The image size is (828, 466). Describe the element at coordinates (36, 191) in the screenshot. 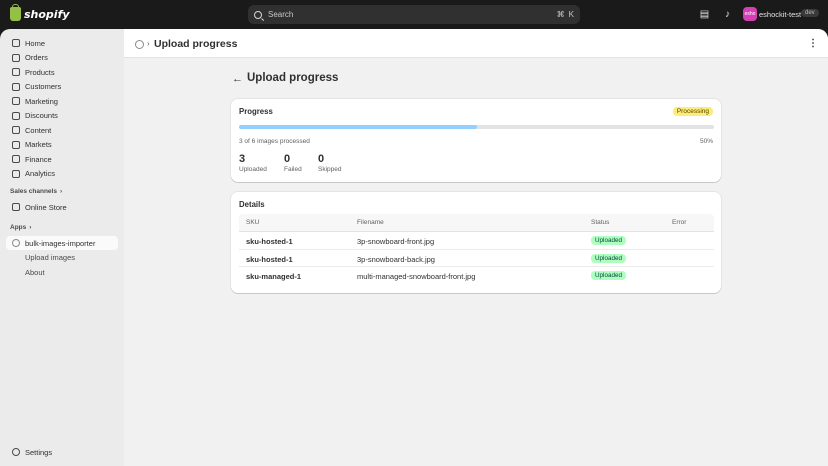

I see `sales-channels-heading: Sales channels ›` at that location.